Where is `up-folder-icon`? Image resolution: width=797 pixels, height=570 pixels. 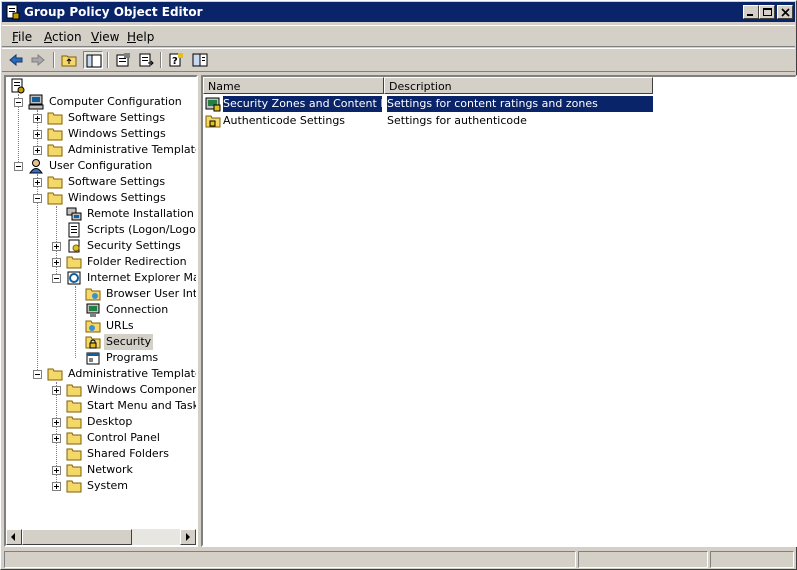 up-folder-icon is located at coordinates (69, 61).